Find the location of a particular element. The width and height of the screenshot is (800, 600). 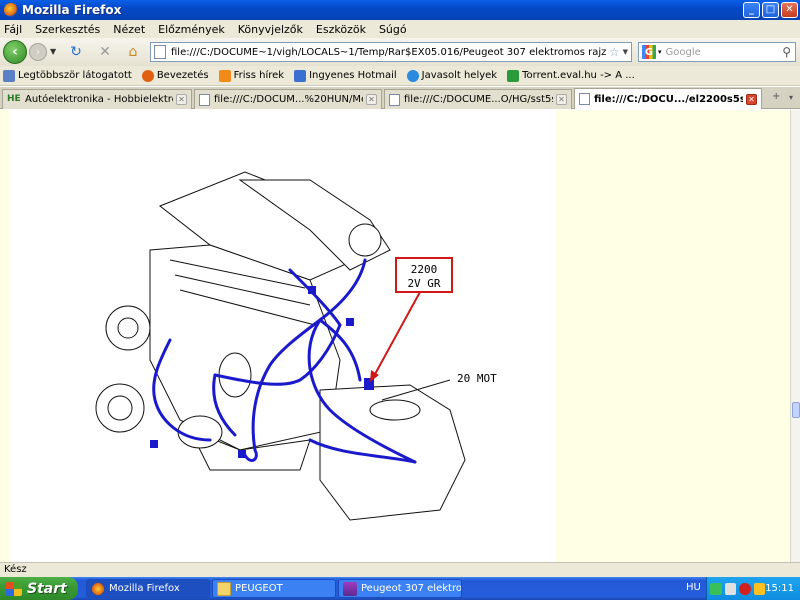

back-icon: ‹ is located at coordinates (15, 52).